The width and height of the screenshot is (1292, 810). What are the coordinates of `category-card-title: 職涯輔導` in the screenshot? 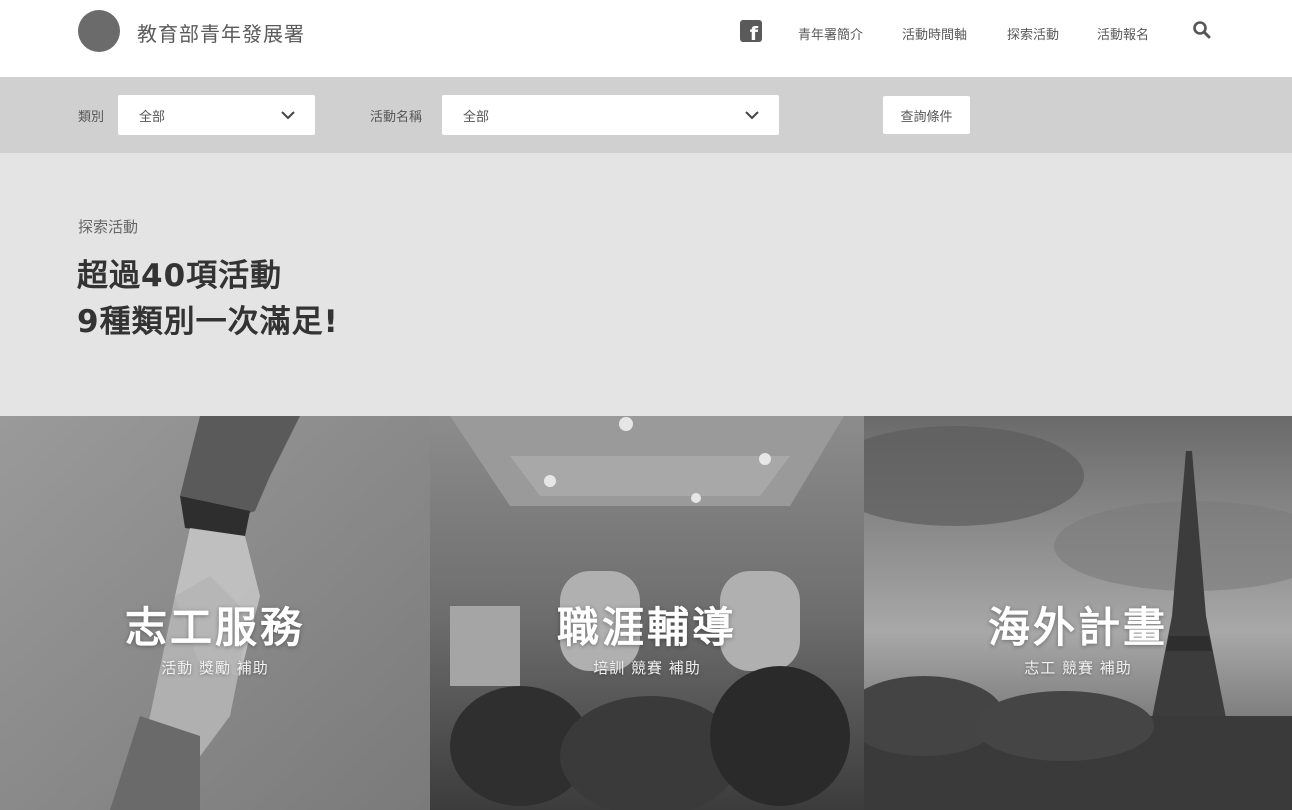 It's located at (646, 627).